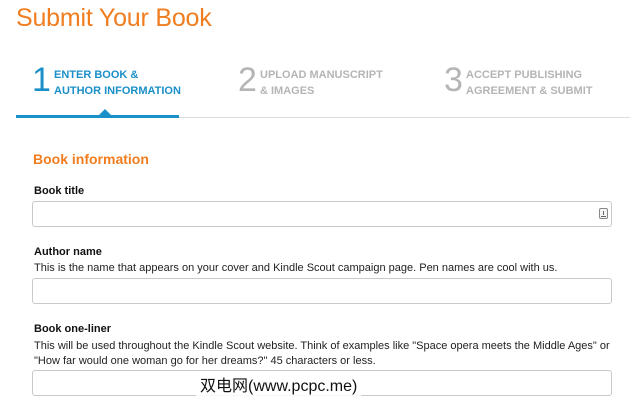 This screenshot has width=640, height=406. Describe the element at coordinates (321, 83) in the screenshot. I see `step-label: UPLOAD MANUSCRIPT & IMAGES` at that location.